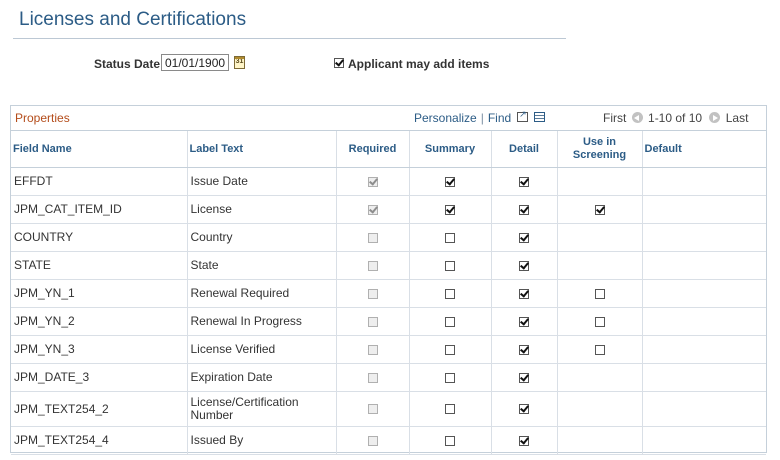 The height and width of the screenshot is (460, 780). What do you see at coordinates (262, 265) in the screenshot?
I see `cell-label-text: State` at bounding box center [262, 265].